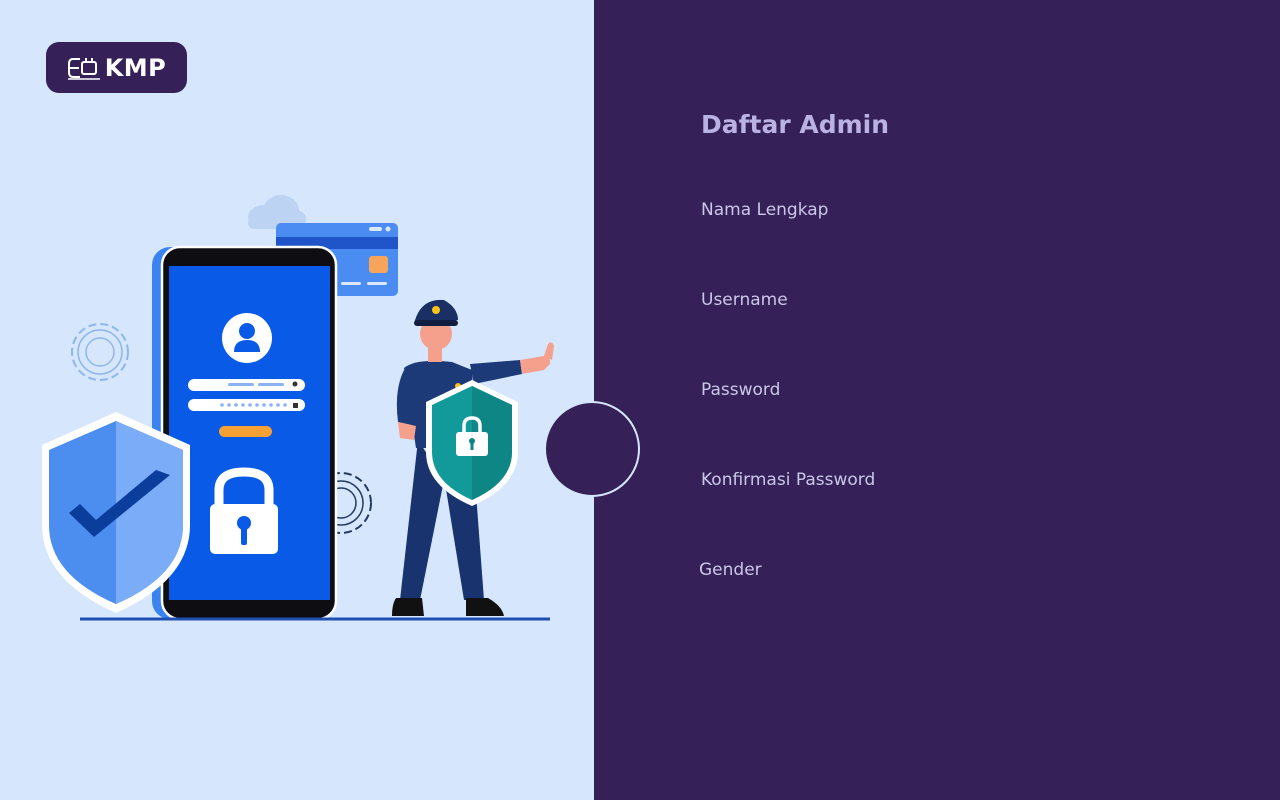  I want to click on user-avatar-icon, so click(247, 338).